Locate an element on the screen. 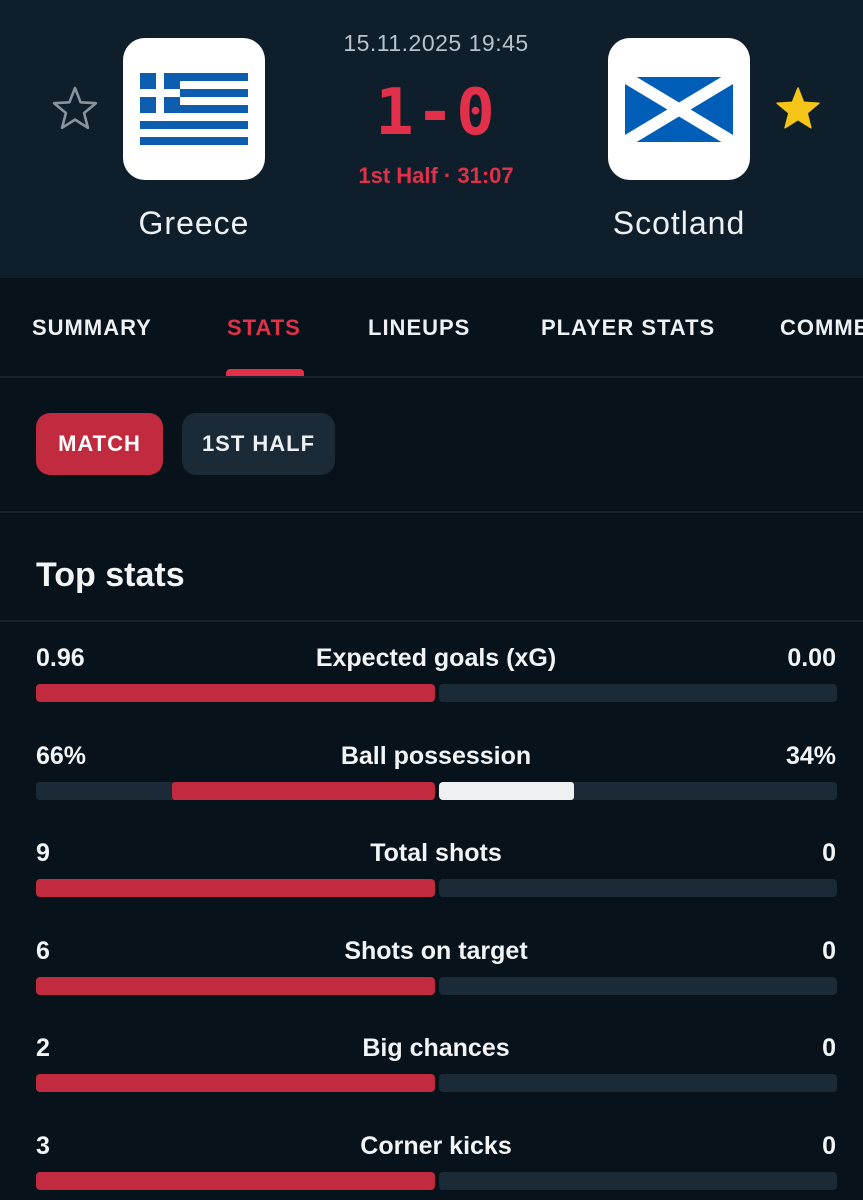  section-title: Top stats is located at coordinates (110, 575).